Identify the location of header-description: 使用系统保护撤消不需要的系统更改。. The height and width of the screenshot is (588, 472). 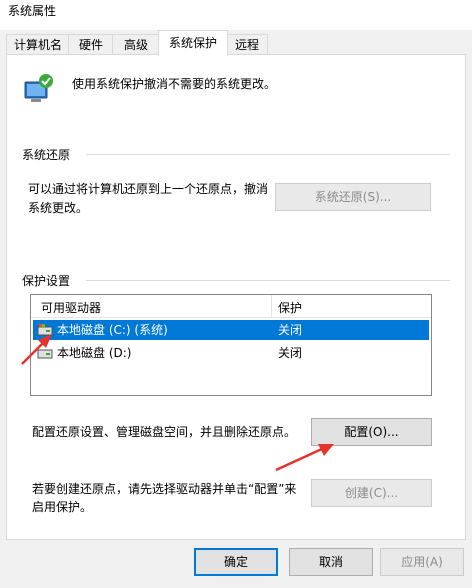
(174, 84).